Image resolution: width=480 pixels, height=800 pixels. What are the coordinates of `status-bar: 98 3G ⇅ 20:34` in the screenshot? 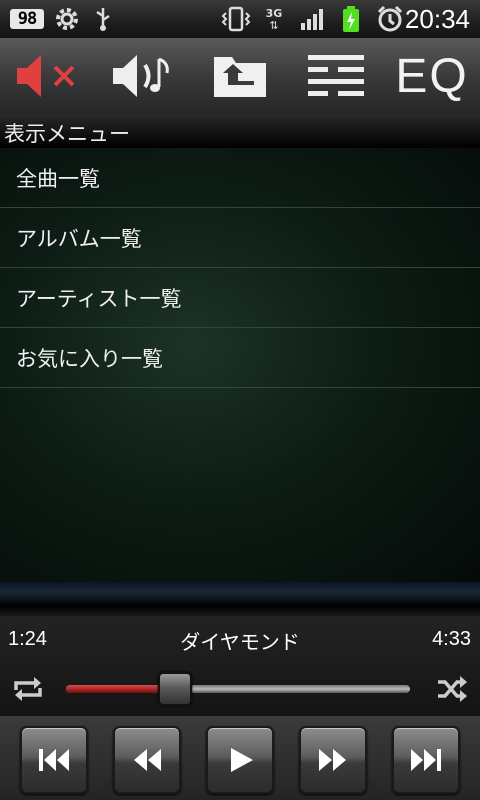 It's located at (240, 19).